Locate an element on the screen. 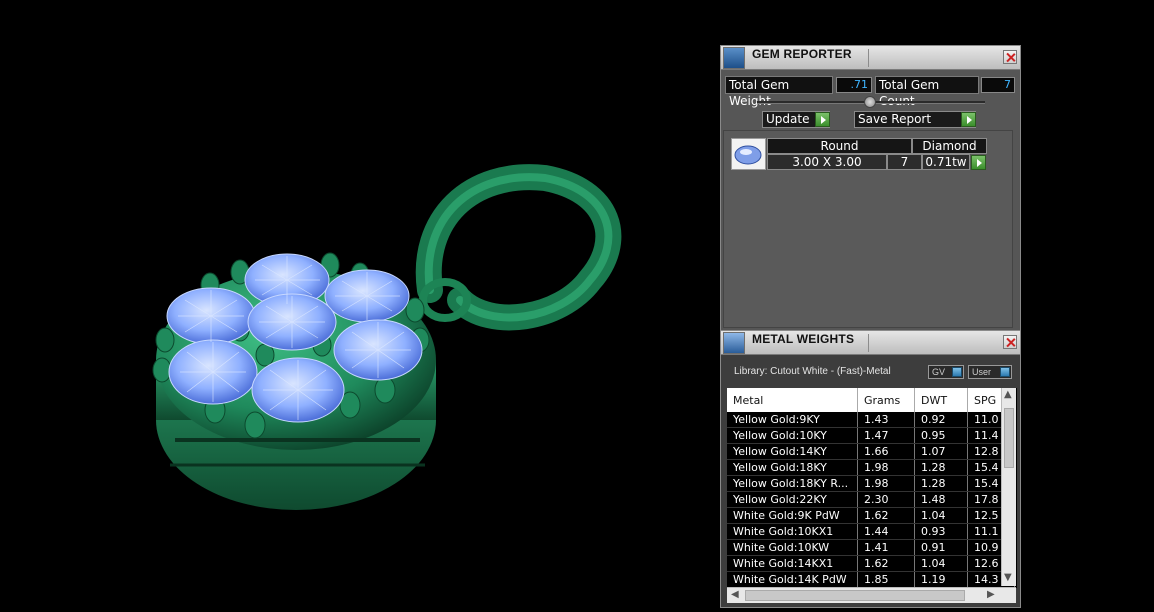  gv-toggle-icon is located at coordinates (957, 372).